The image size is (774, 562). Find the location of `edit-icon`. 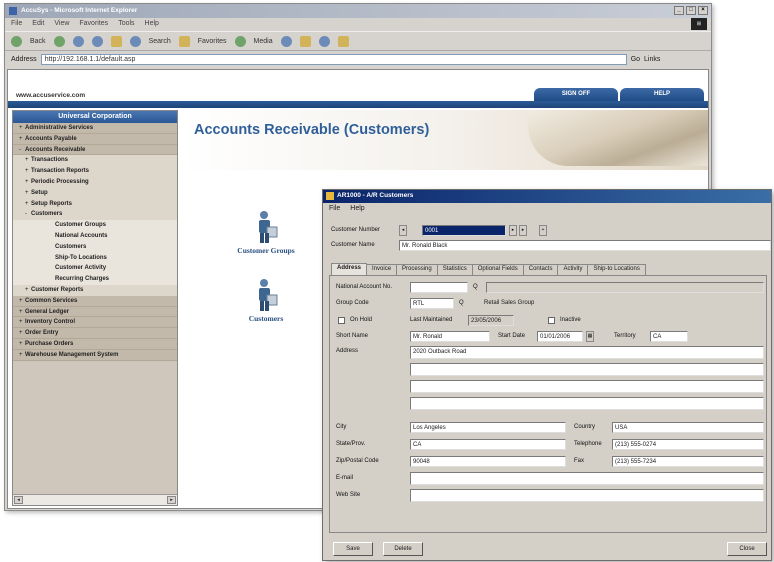

edit-icon is located at coordinates (343, 41).